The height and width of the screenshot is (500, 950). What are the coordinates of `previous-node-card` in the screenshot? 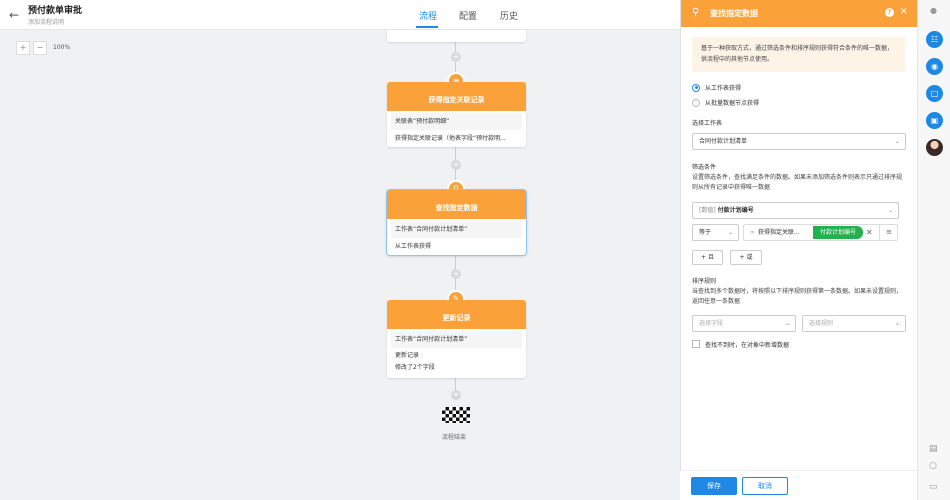 It's located at (456, 36).